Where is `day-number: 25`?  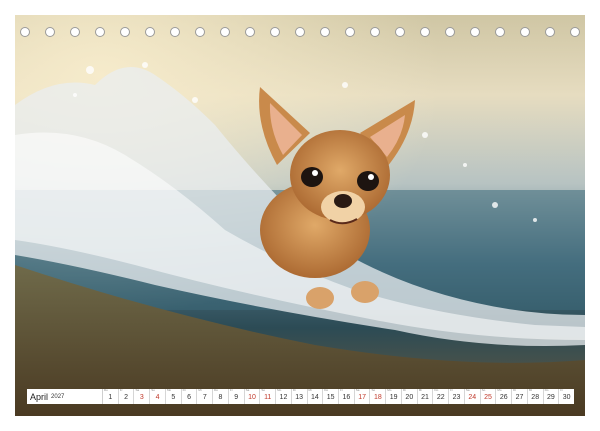
day-number: 25 is located at coordinates (488, 397).